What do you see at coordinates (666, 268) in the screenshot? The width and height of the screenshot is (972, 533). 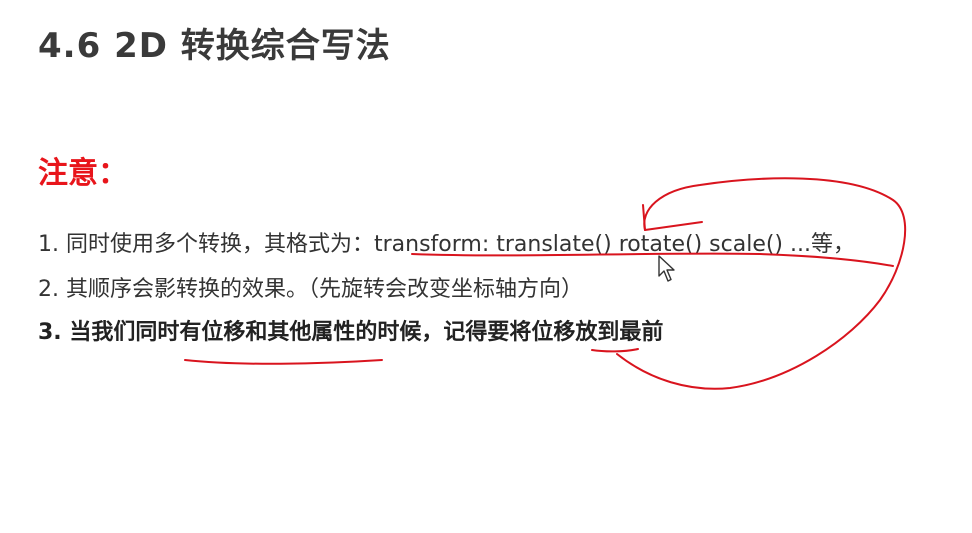 I see `arrow-pointer-icon` at bounding box center [666, 268].